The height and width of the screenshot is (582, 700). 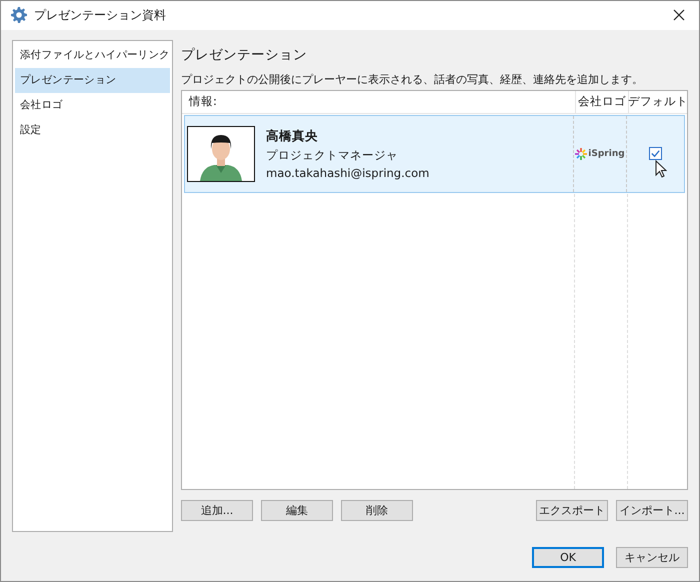 What do you see at coordinates (92, 80) in the screenshot?
I see `sidebar-item: プレゼンテーション` at bounding box center [92, 80].